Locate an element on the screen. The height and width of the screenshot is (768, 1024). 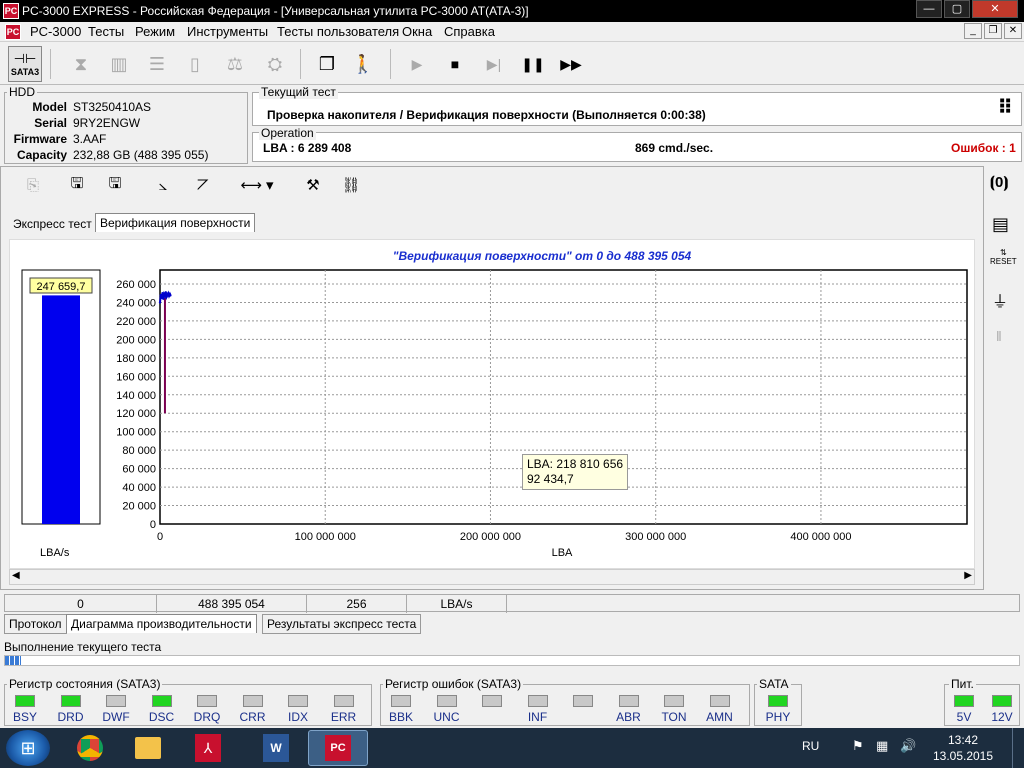
tools-icon: ⚒ is located at coordinates (313, 185).